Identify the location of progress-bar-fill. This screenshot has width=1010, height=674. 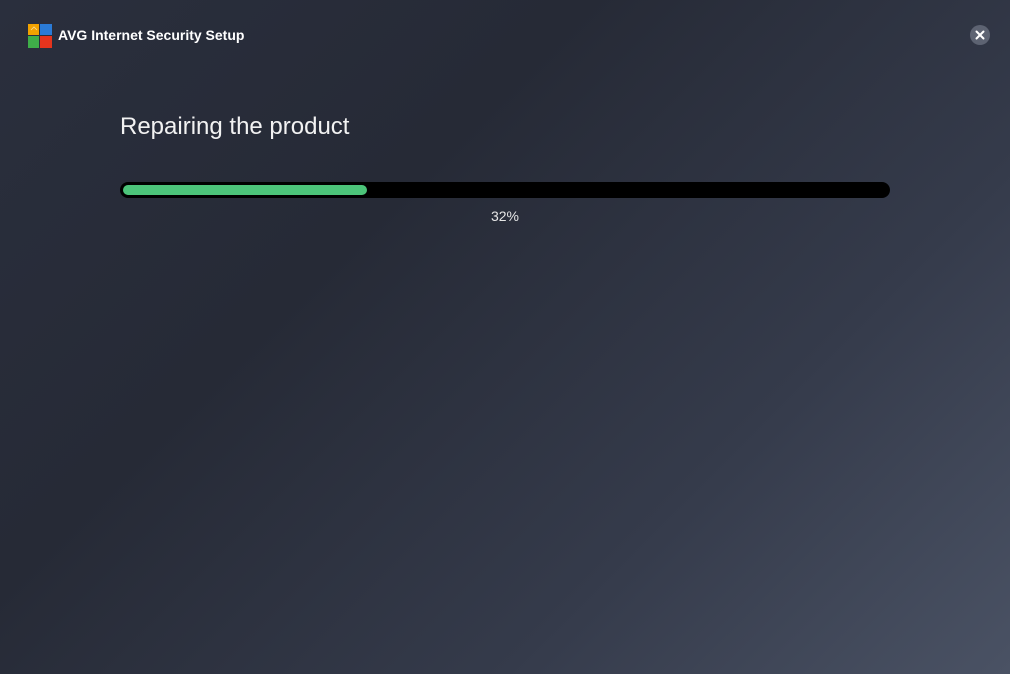
(245, 190).